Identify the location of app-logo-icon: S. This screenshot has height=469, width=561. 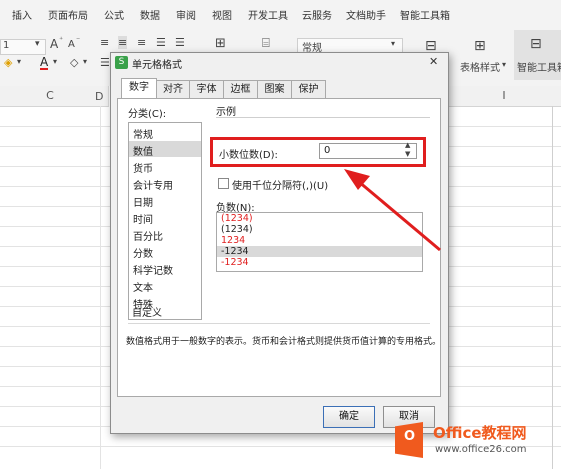
(121, 62).